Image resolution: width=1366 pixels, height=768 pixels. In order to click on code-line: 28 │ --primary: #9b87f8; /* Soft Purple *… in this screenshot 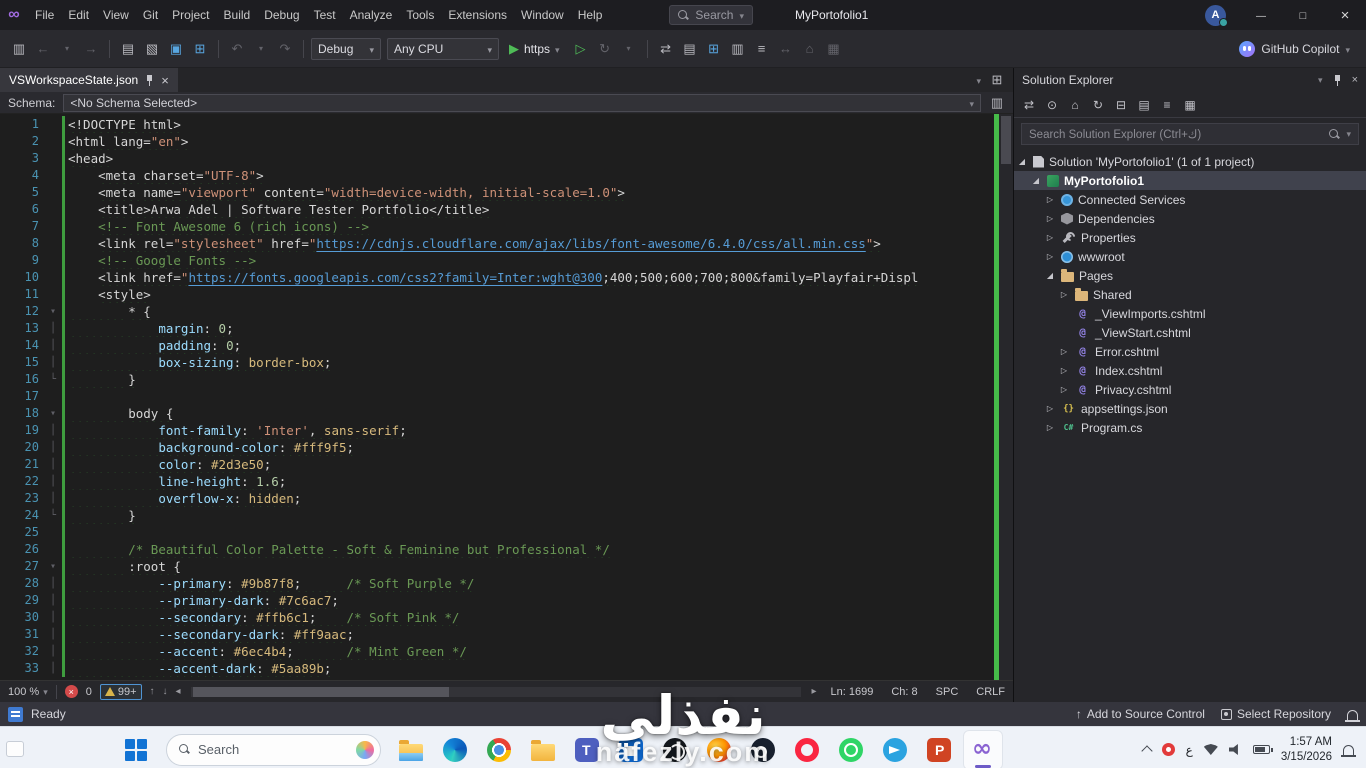, I will do `click(496, 583)`.